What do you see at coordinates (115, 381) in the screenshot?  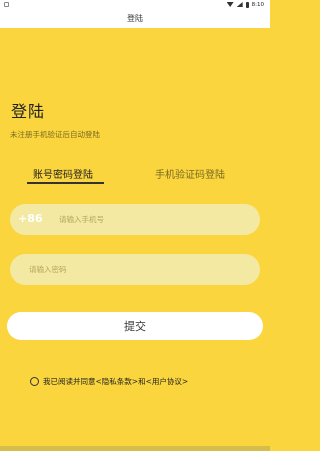 I see `agreement-text: 我已阅读并同意<隐私条款>和<用户协议>` at bounding box center [115, 381].